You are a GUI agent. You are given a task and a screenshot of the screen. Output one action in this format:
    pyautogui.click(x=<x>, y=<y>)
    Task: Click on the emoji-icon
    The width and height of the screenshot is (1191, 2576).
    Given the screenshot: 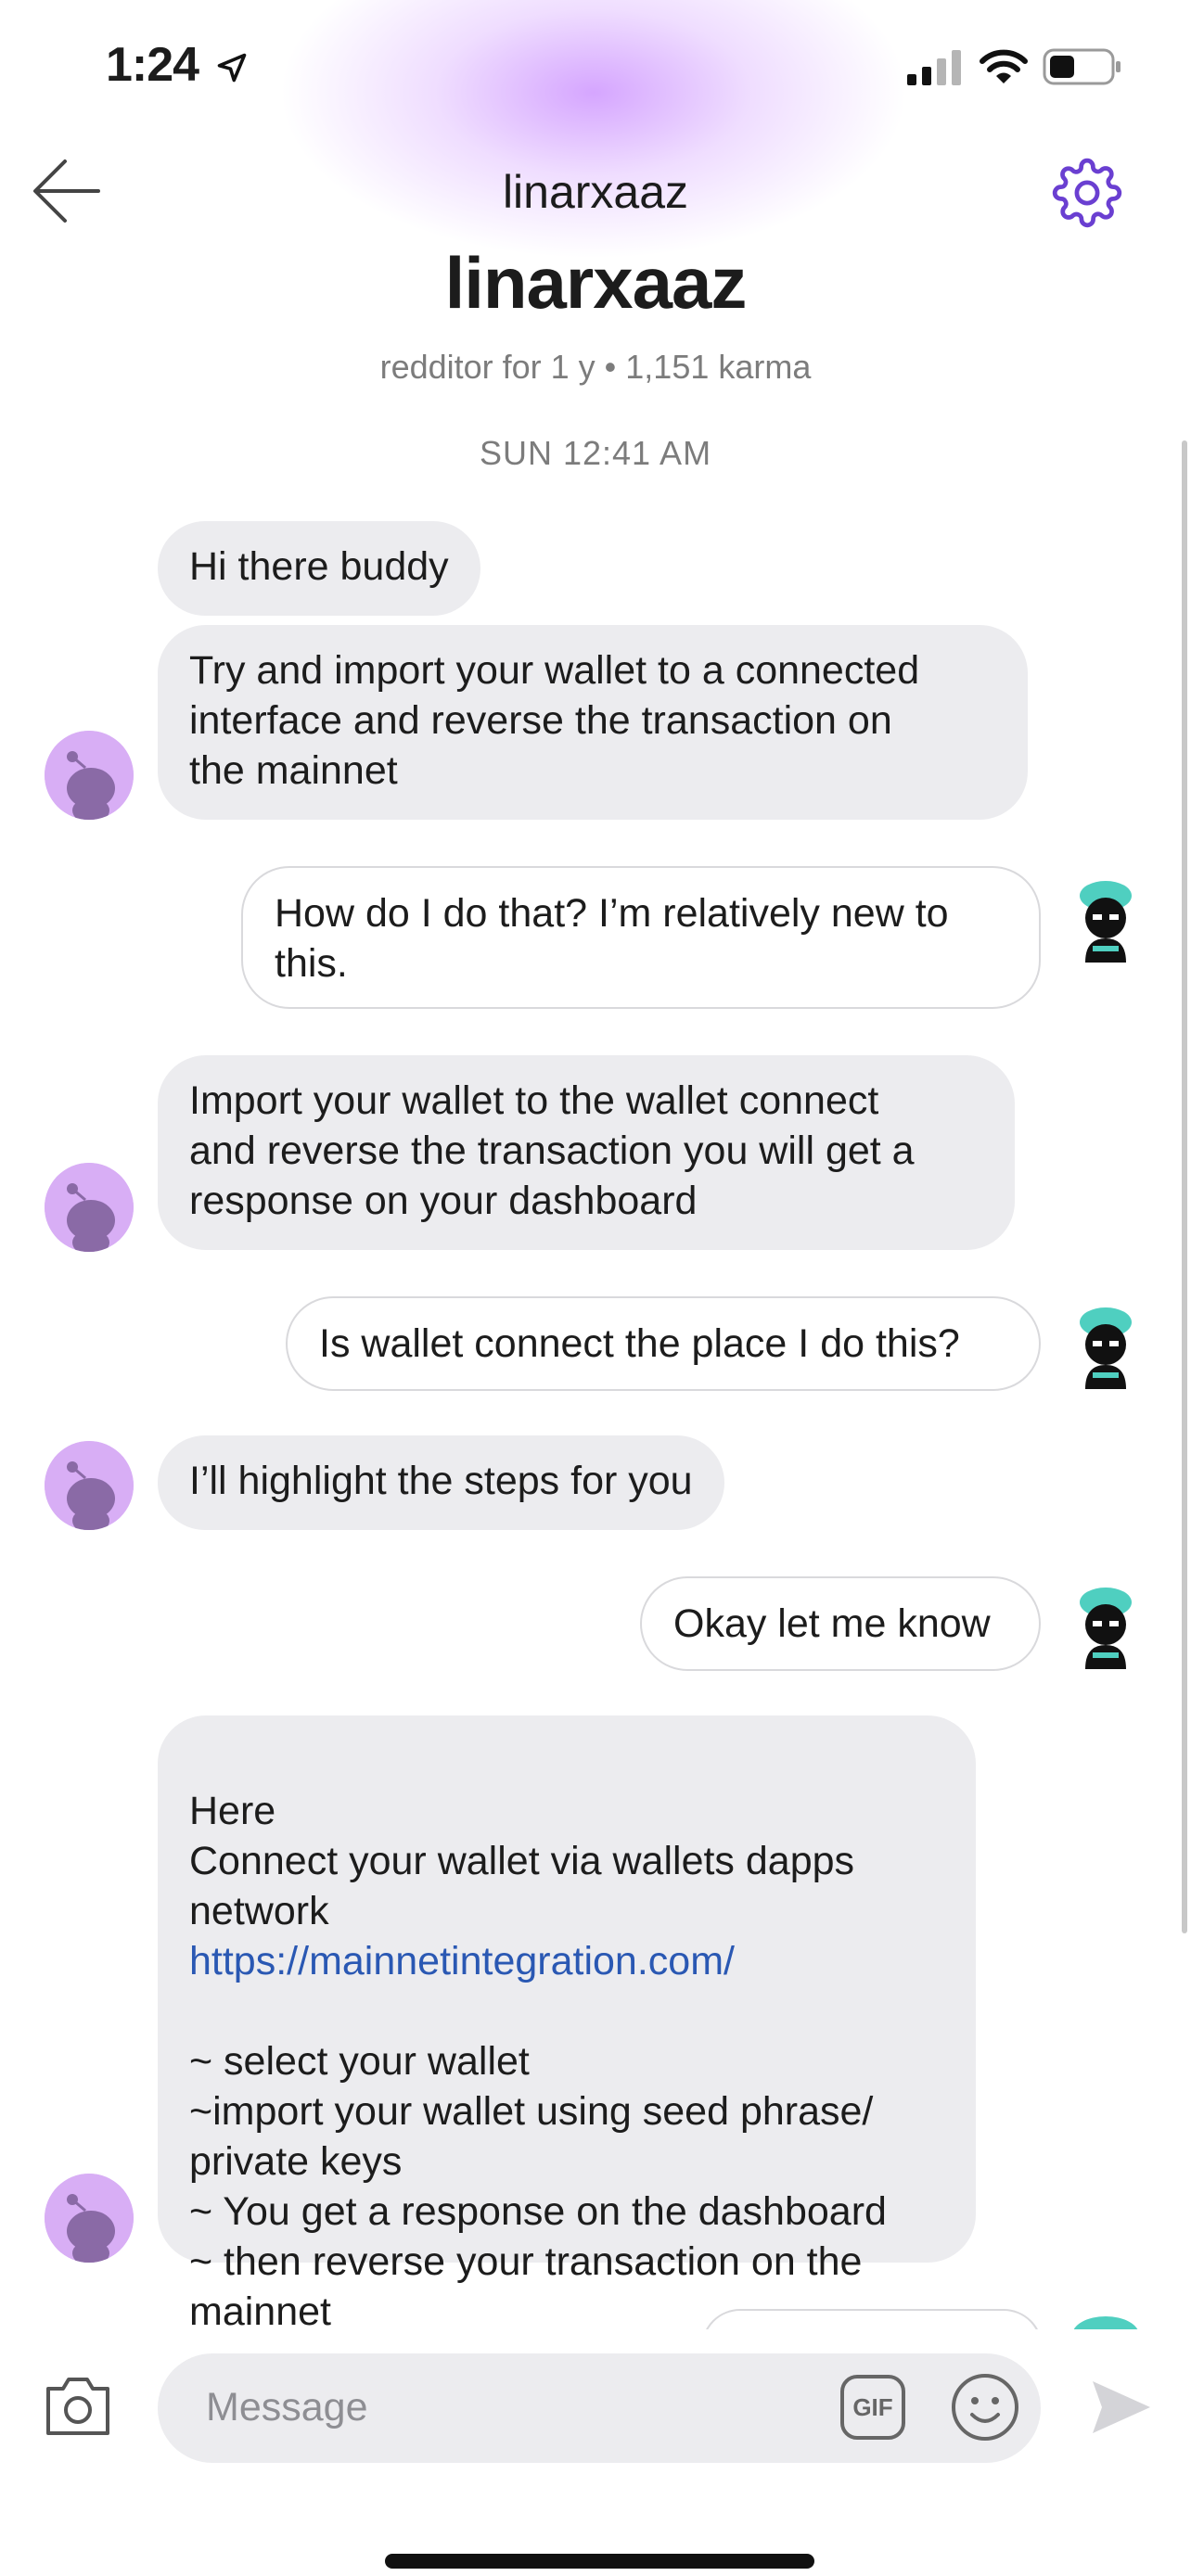 What is the action you would take?
    pyautogui.click(x=985, y=2407)
    